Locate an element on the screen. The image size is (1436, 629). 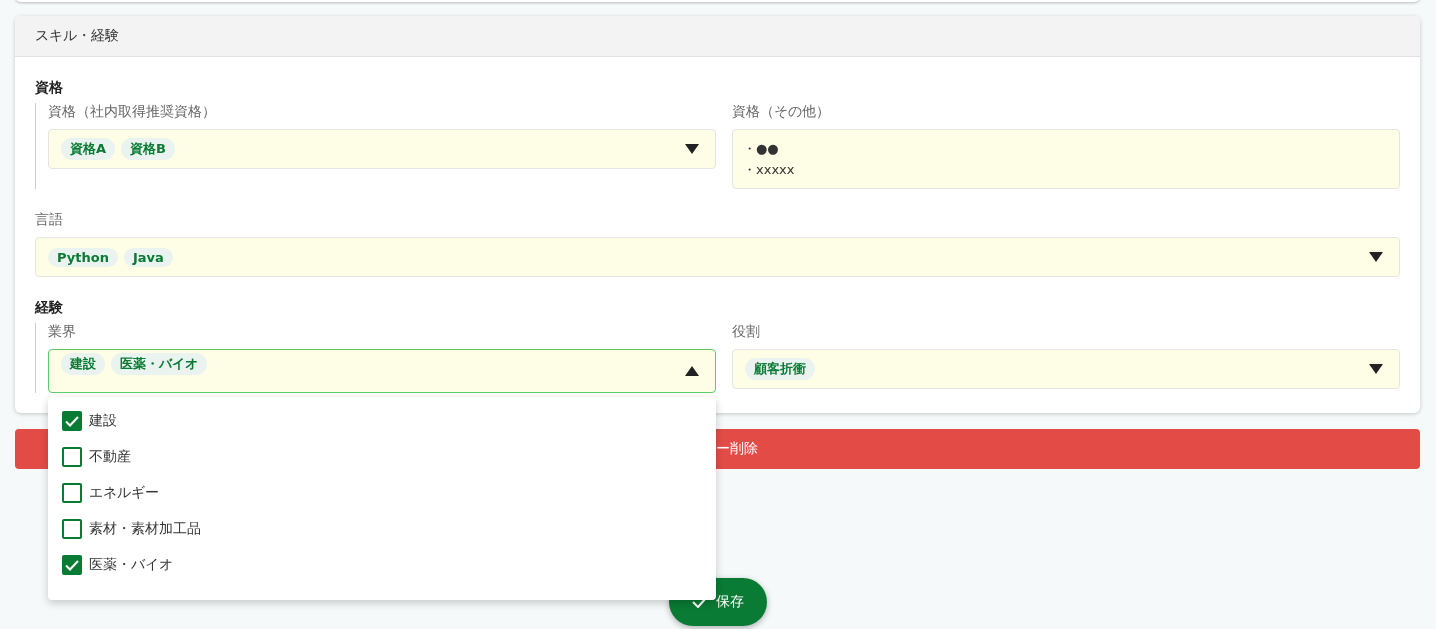
option-label: 不動産 is located at coordinates (110, 457).